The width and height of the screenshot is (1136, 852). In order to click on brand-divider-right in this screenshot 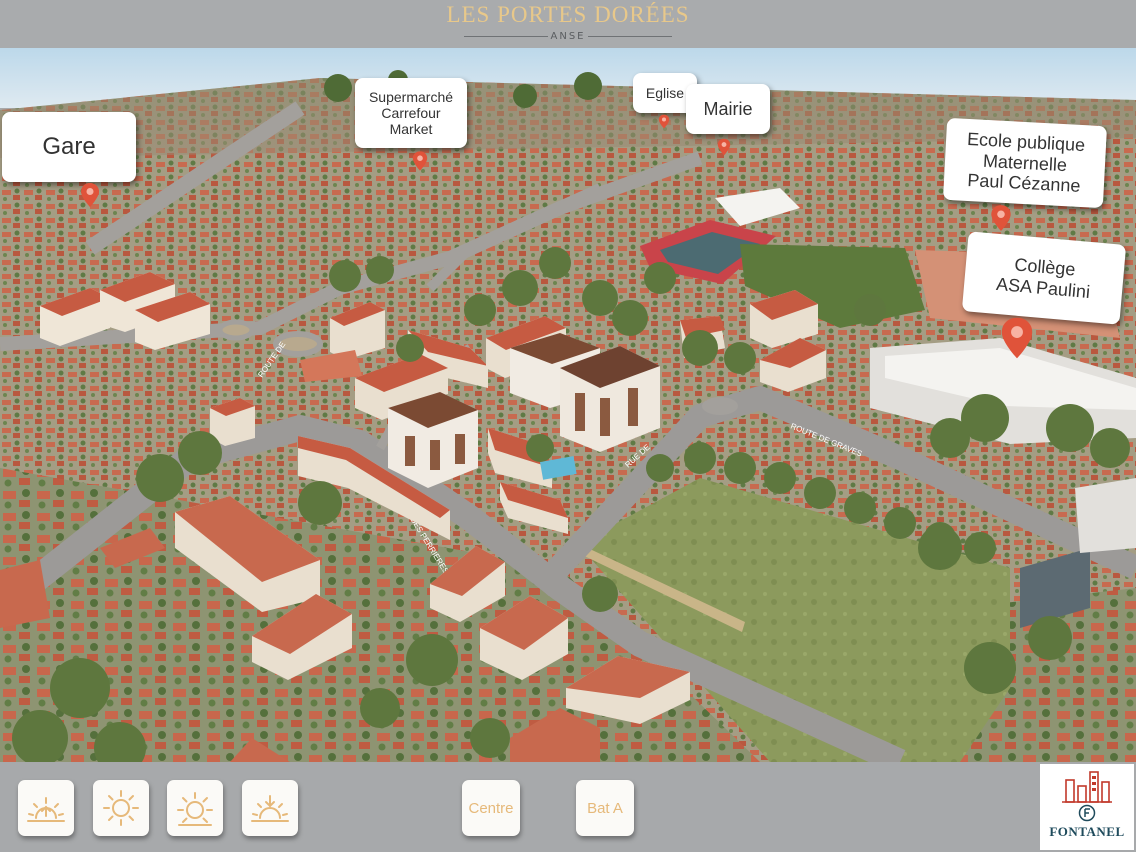, I will do `click(630, 36)`.